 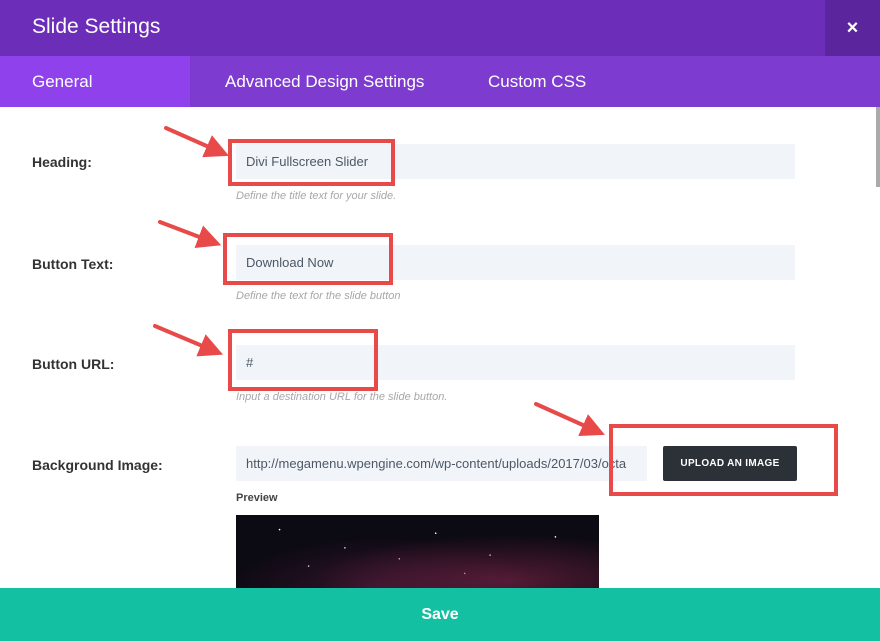 What do you see at coordinates (257, 498) in the screenshot?
I see `preview-label: Preview` at bounding box center [257, 498].